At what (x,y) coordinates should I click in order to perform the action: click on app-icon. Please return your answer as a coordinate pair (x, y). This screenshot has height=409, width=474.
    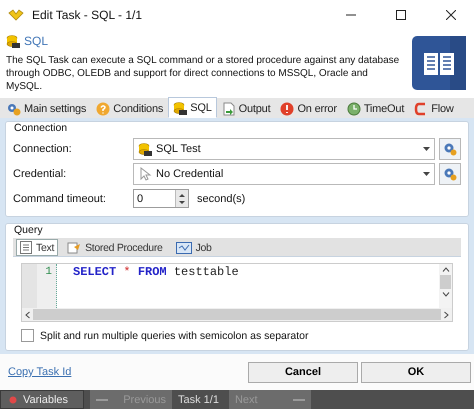
    Looking at the image, I should click on (16, 15).